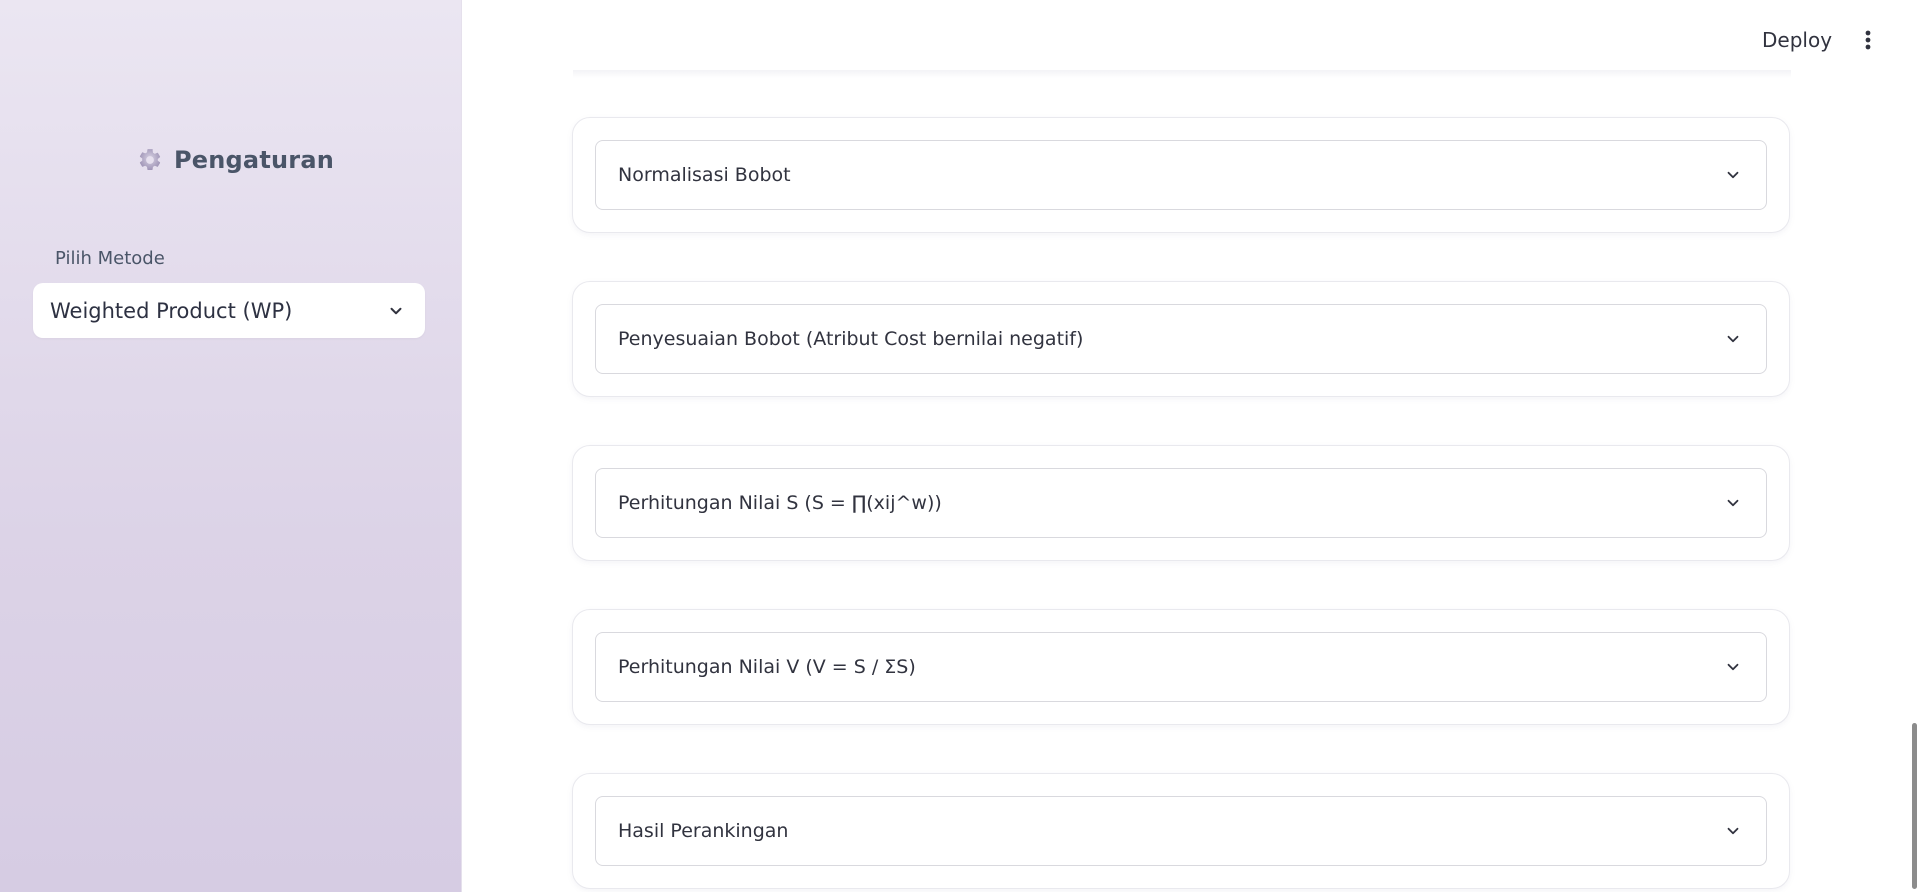  I want to click on section-card: Perhitungan Nilai S (S = ∏(xij^w)), so click(1181, 503).